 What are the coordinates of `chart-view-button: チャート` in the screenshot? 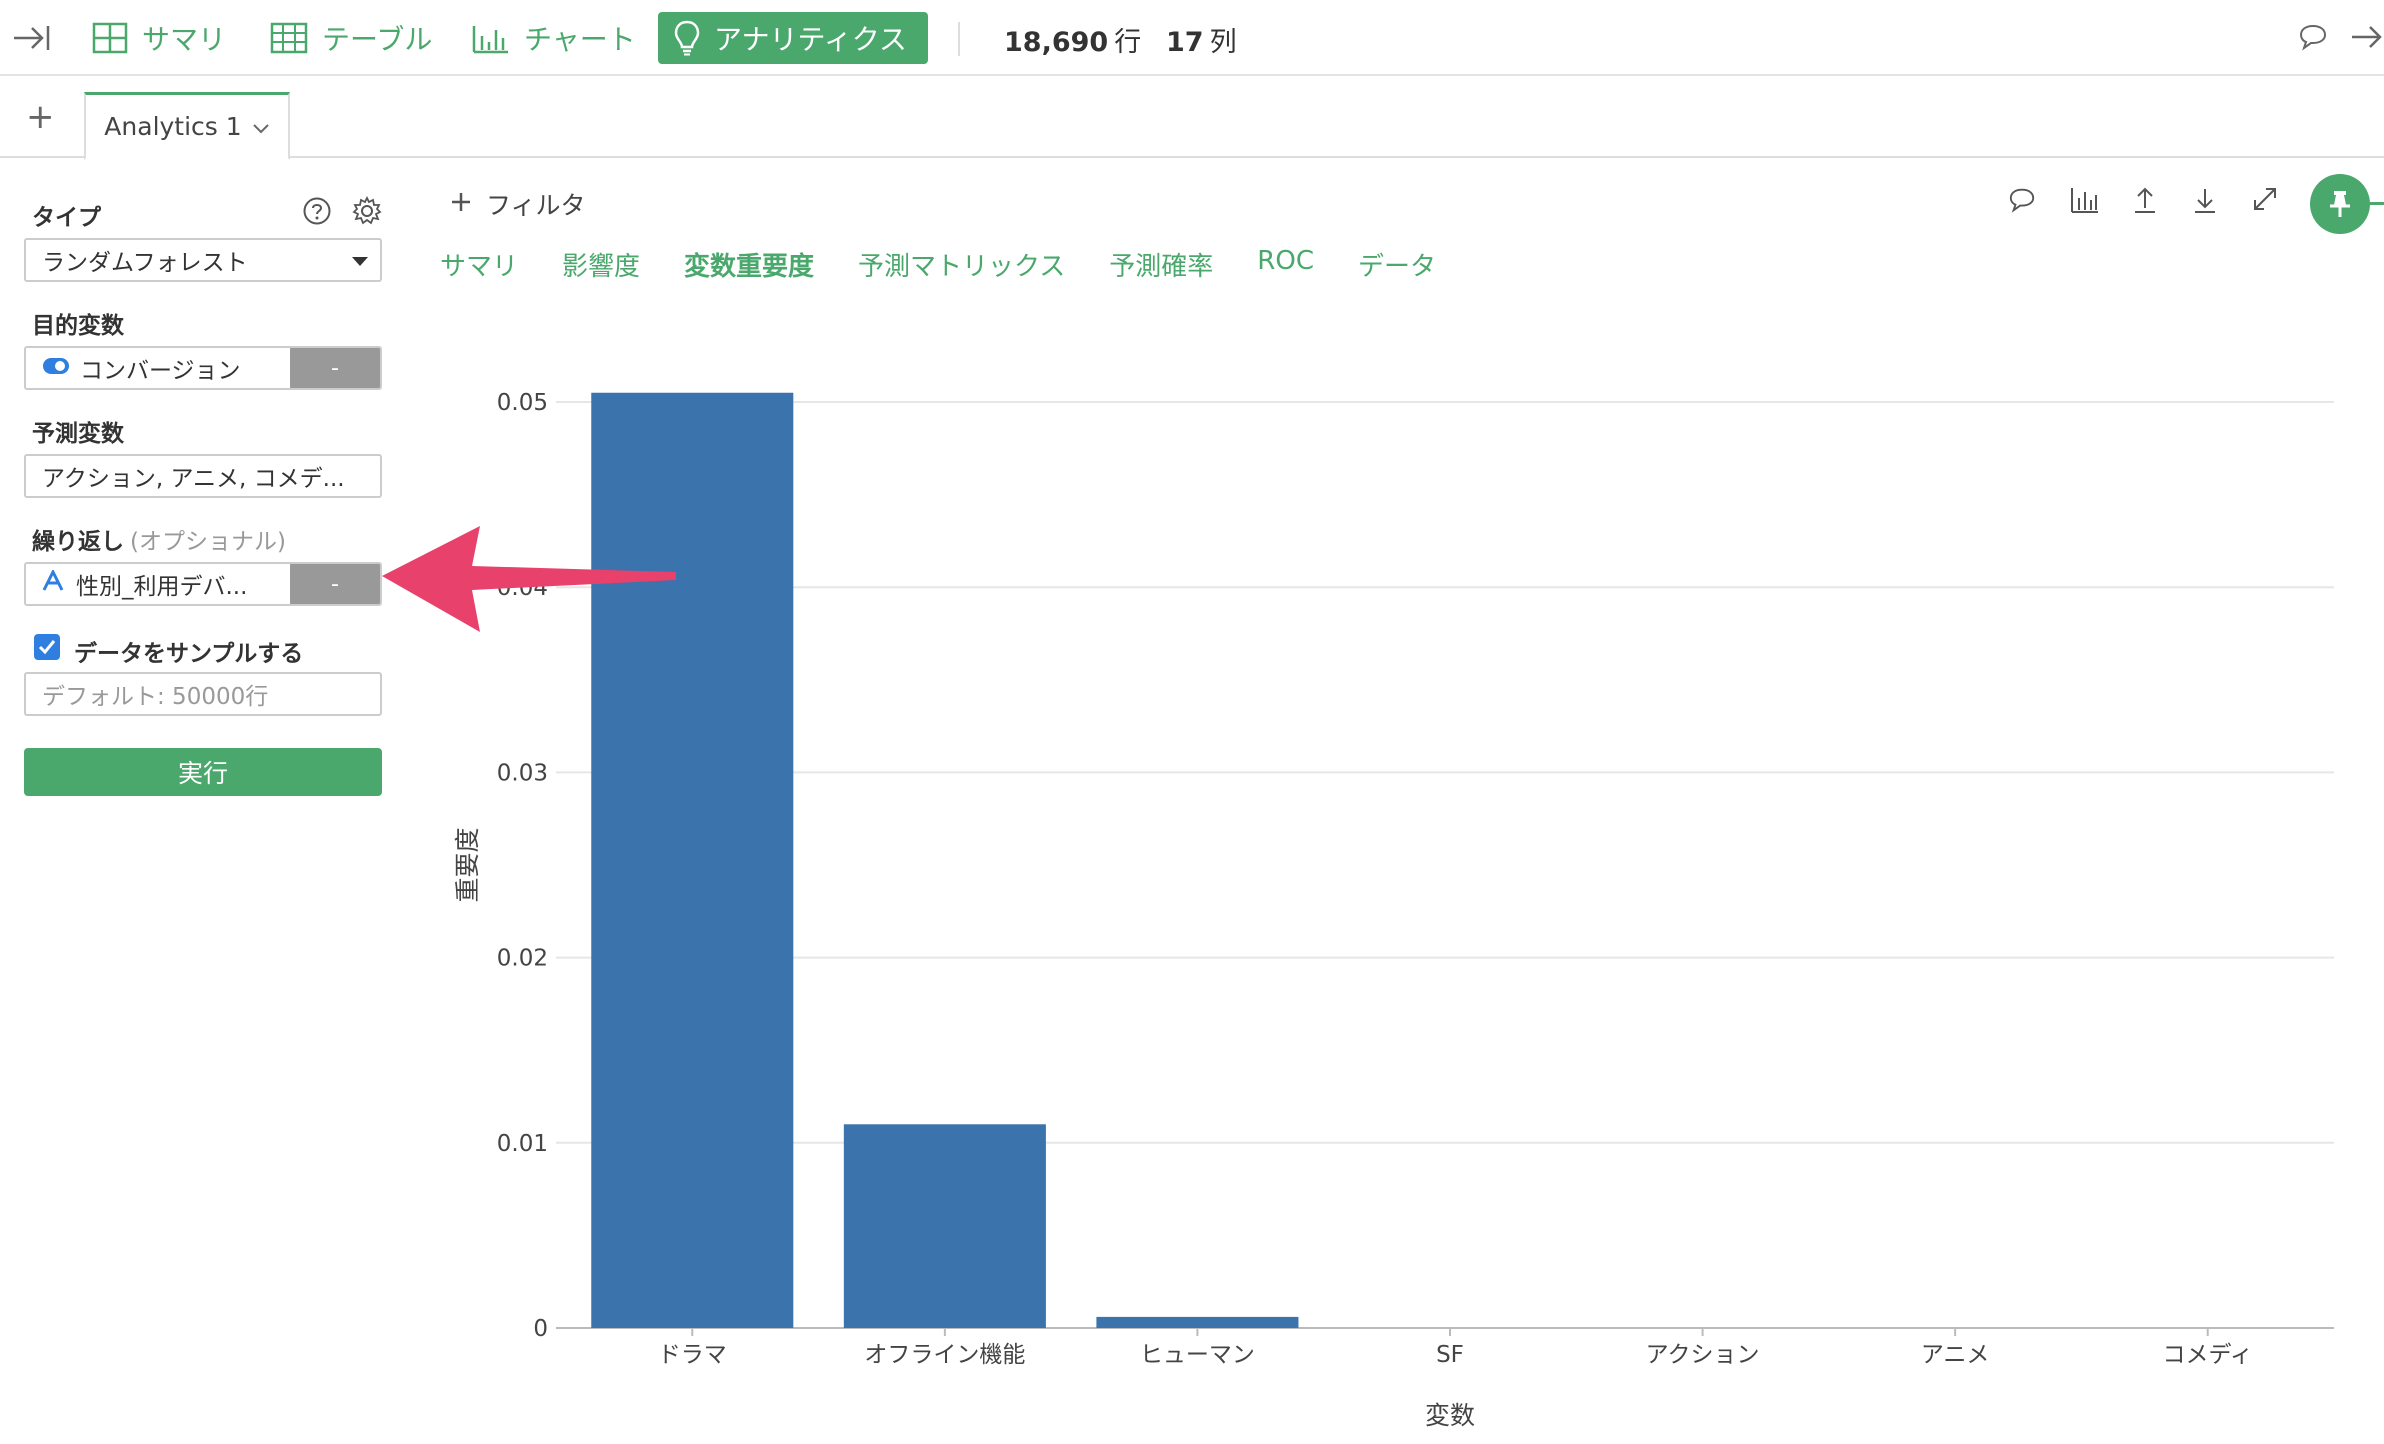 It's located at (554, 38).